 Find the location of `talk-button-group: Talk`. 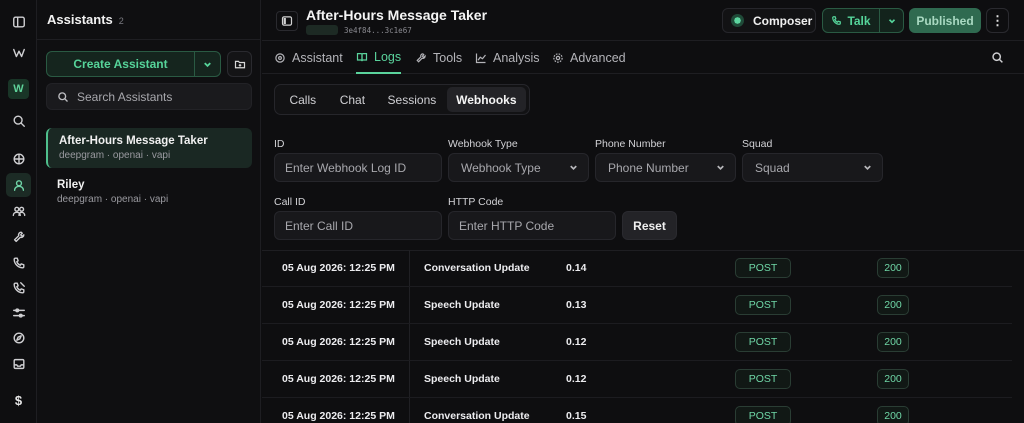

talk-button-group: Talk is located at coordinates (863, 20).